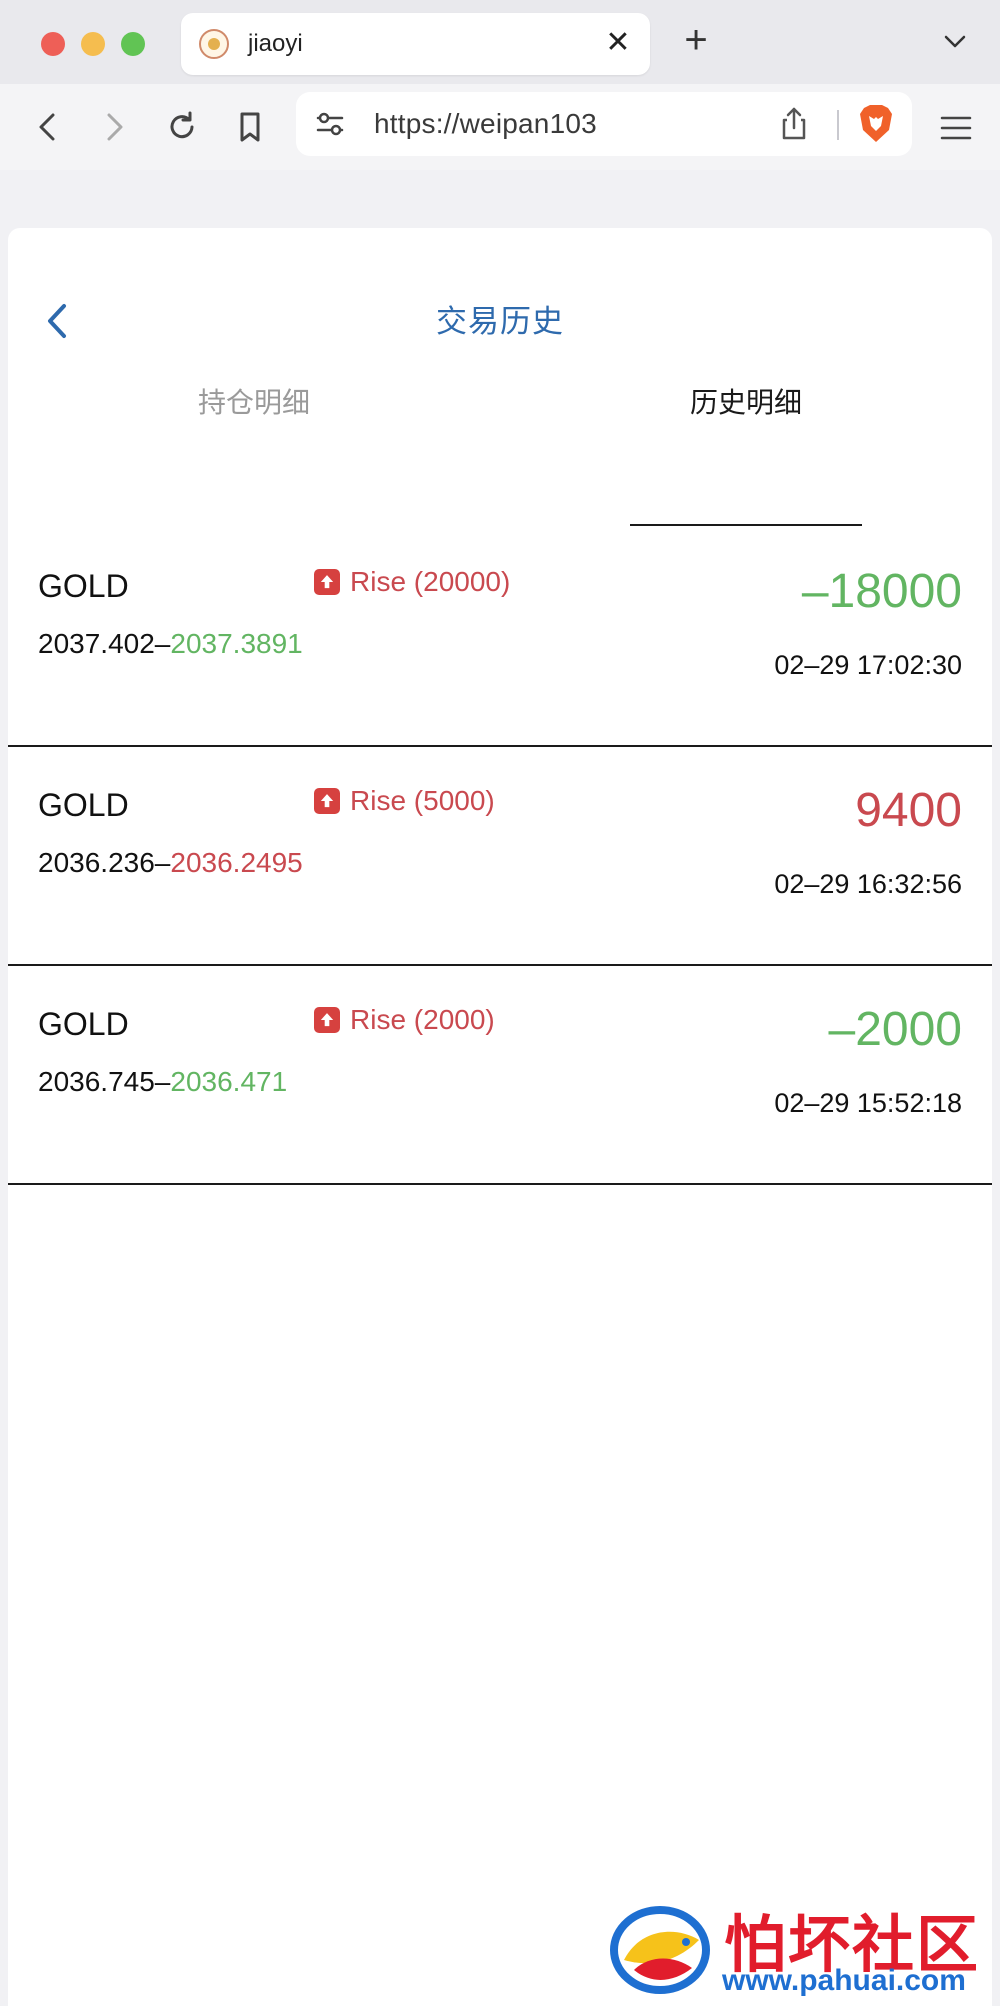  I want to click on tab-positions: 持仓明细, so click(254, 407).